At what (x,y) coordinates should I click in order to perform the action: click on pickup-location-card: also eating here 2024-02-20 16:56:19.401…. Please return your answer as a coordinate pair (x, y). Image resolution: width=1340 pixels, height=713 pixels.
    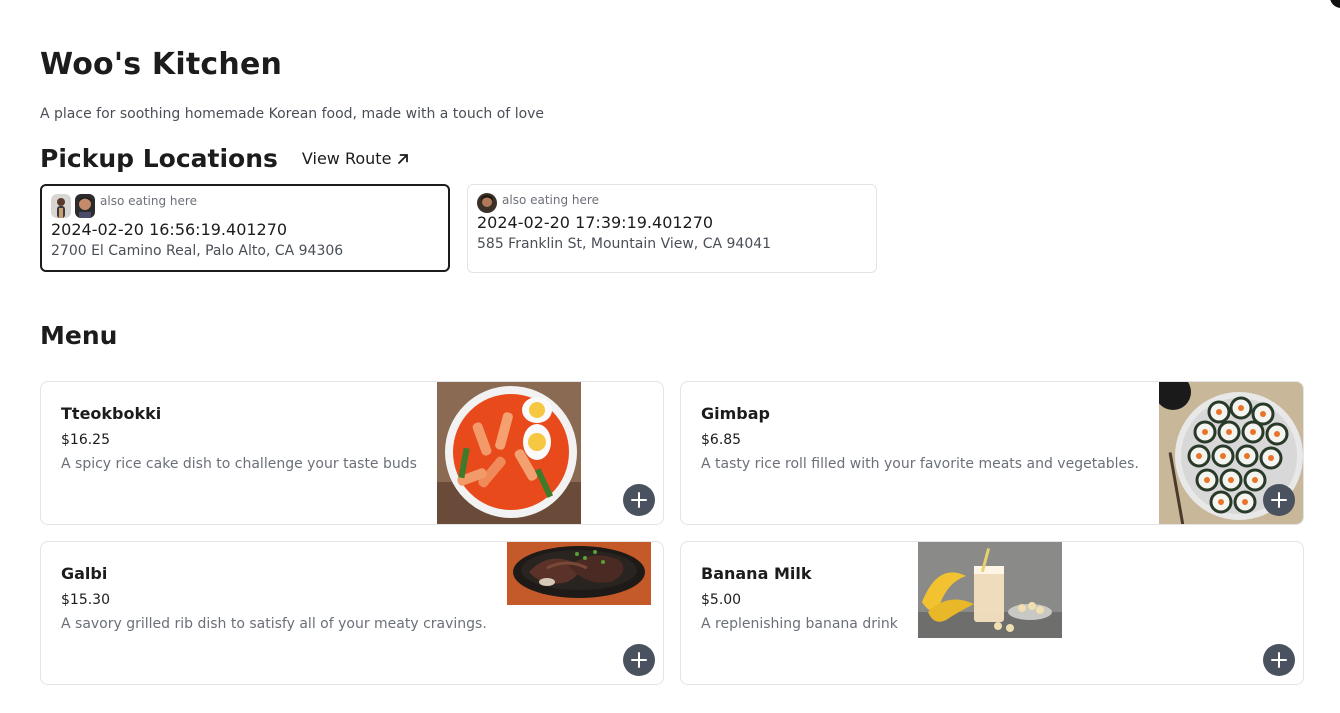
    Looking at the image, I should click on (245, 228).